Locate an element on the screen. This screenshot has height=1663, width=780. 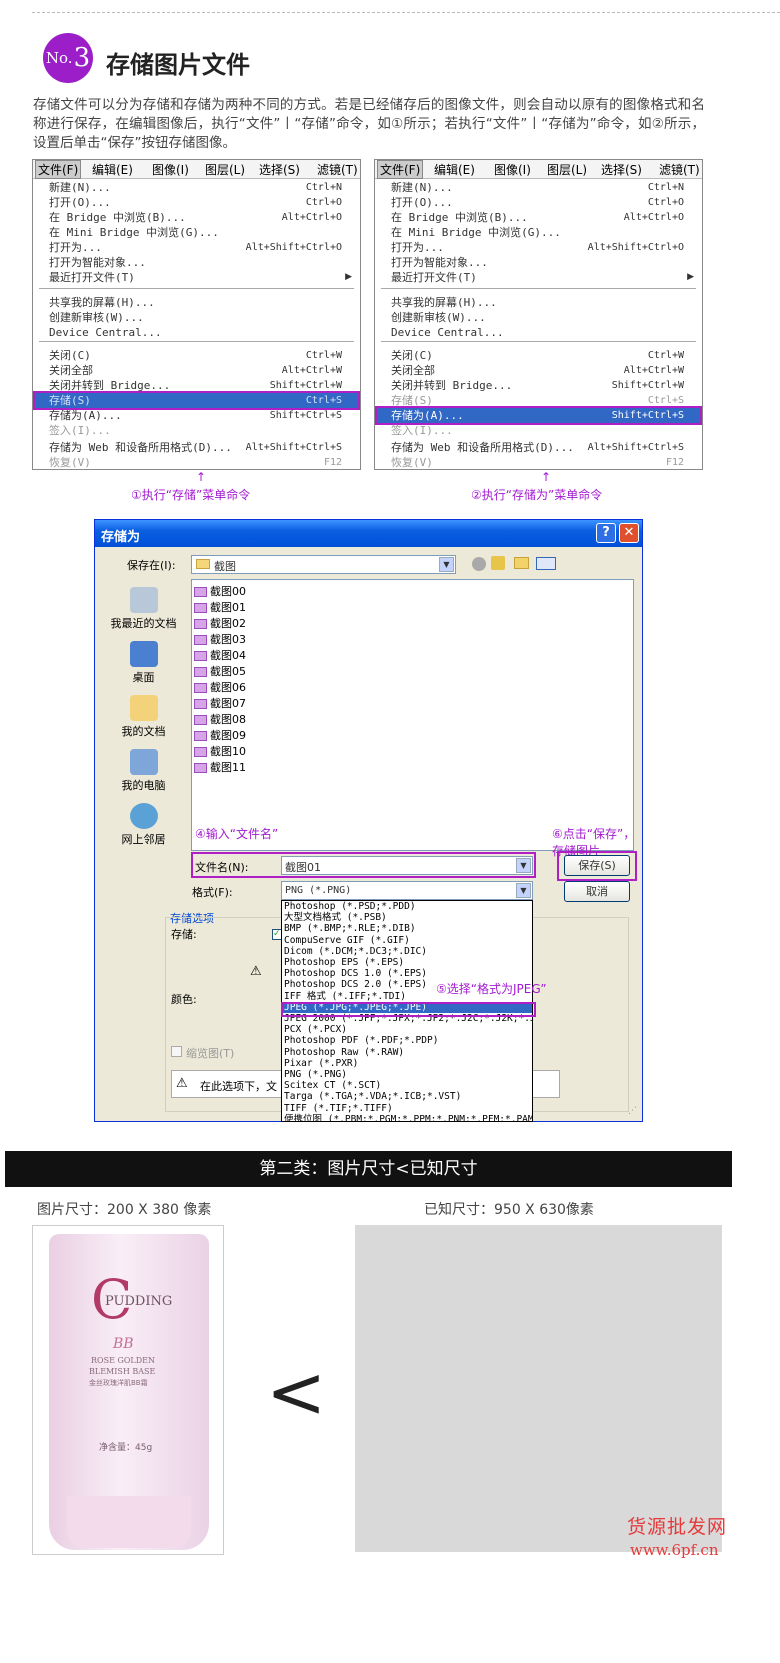
new-folder-icon is located at coordinates (521, 563).